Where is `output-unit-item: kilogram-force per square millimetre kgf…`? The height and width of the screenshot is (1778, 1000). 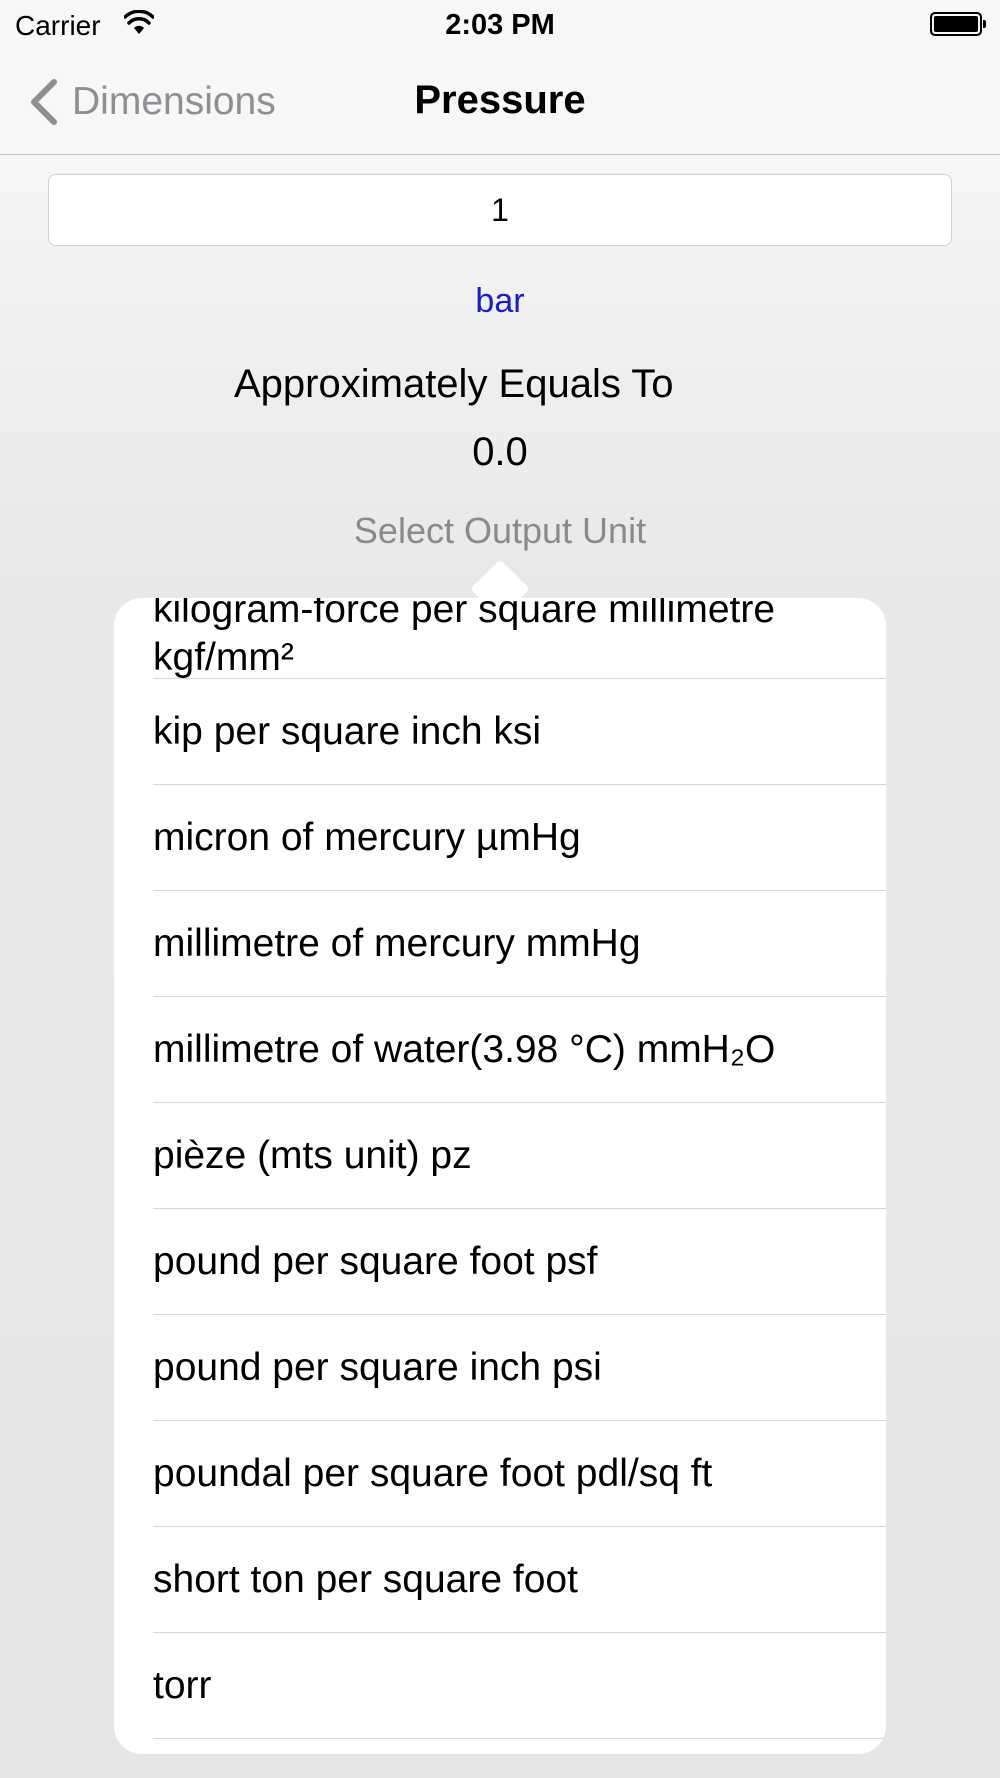 output-unit-item: kilogram-force per square millimetre kgf… is located at coordinates (519, 638).